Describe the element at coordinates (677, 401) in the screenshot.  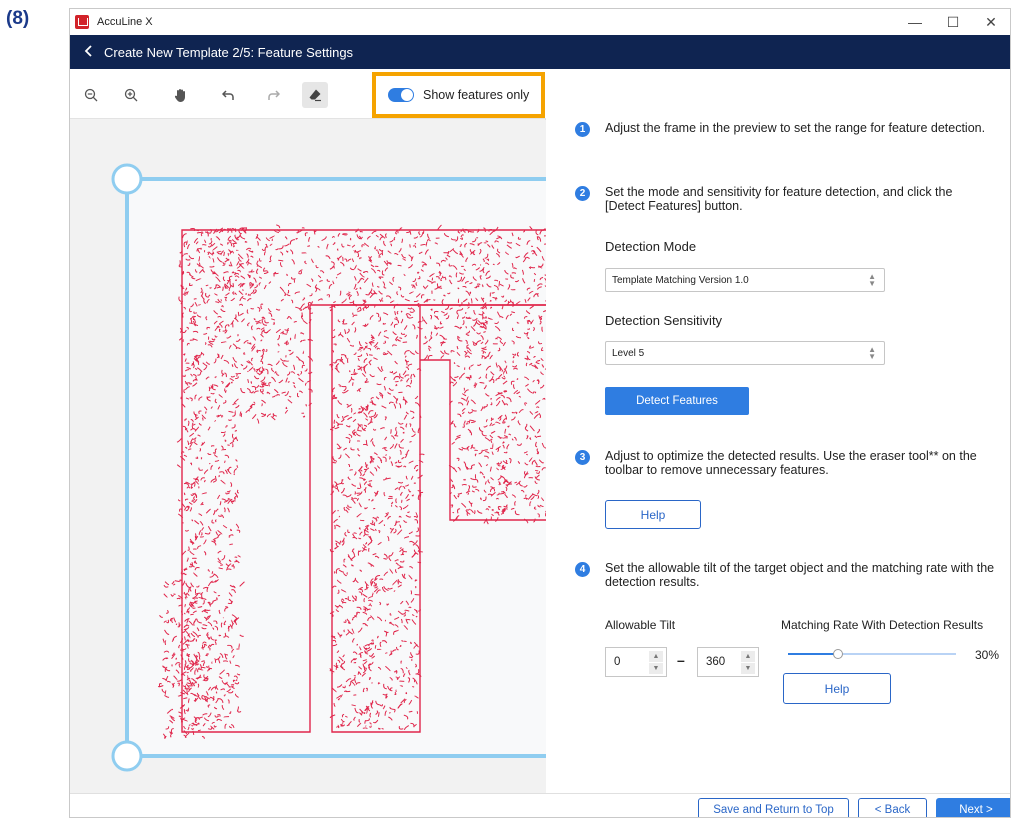
I see `detect-features-button: Detect Features` at that location.